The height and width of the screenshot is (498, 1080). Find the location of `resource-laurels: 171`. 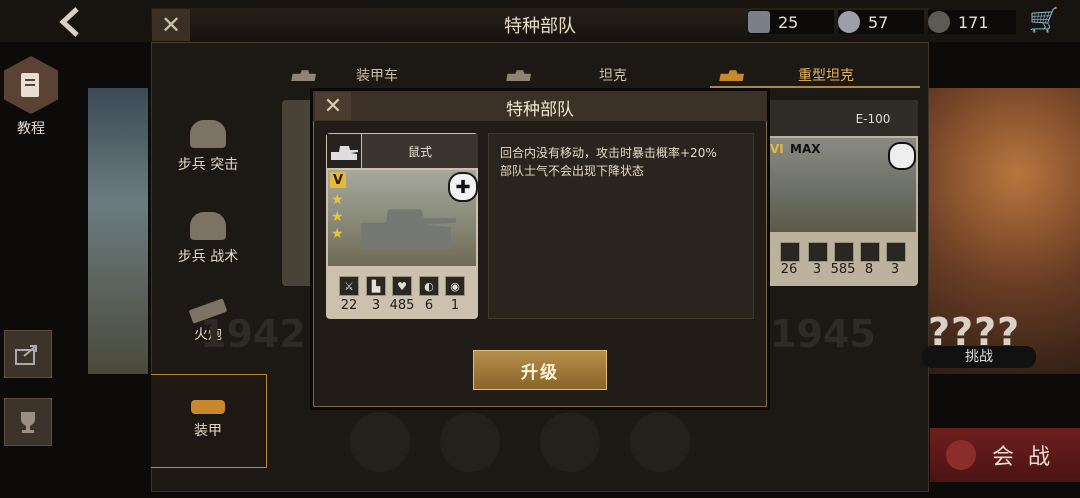

resource-laurels: 171 is located at coordinates (972, 22).